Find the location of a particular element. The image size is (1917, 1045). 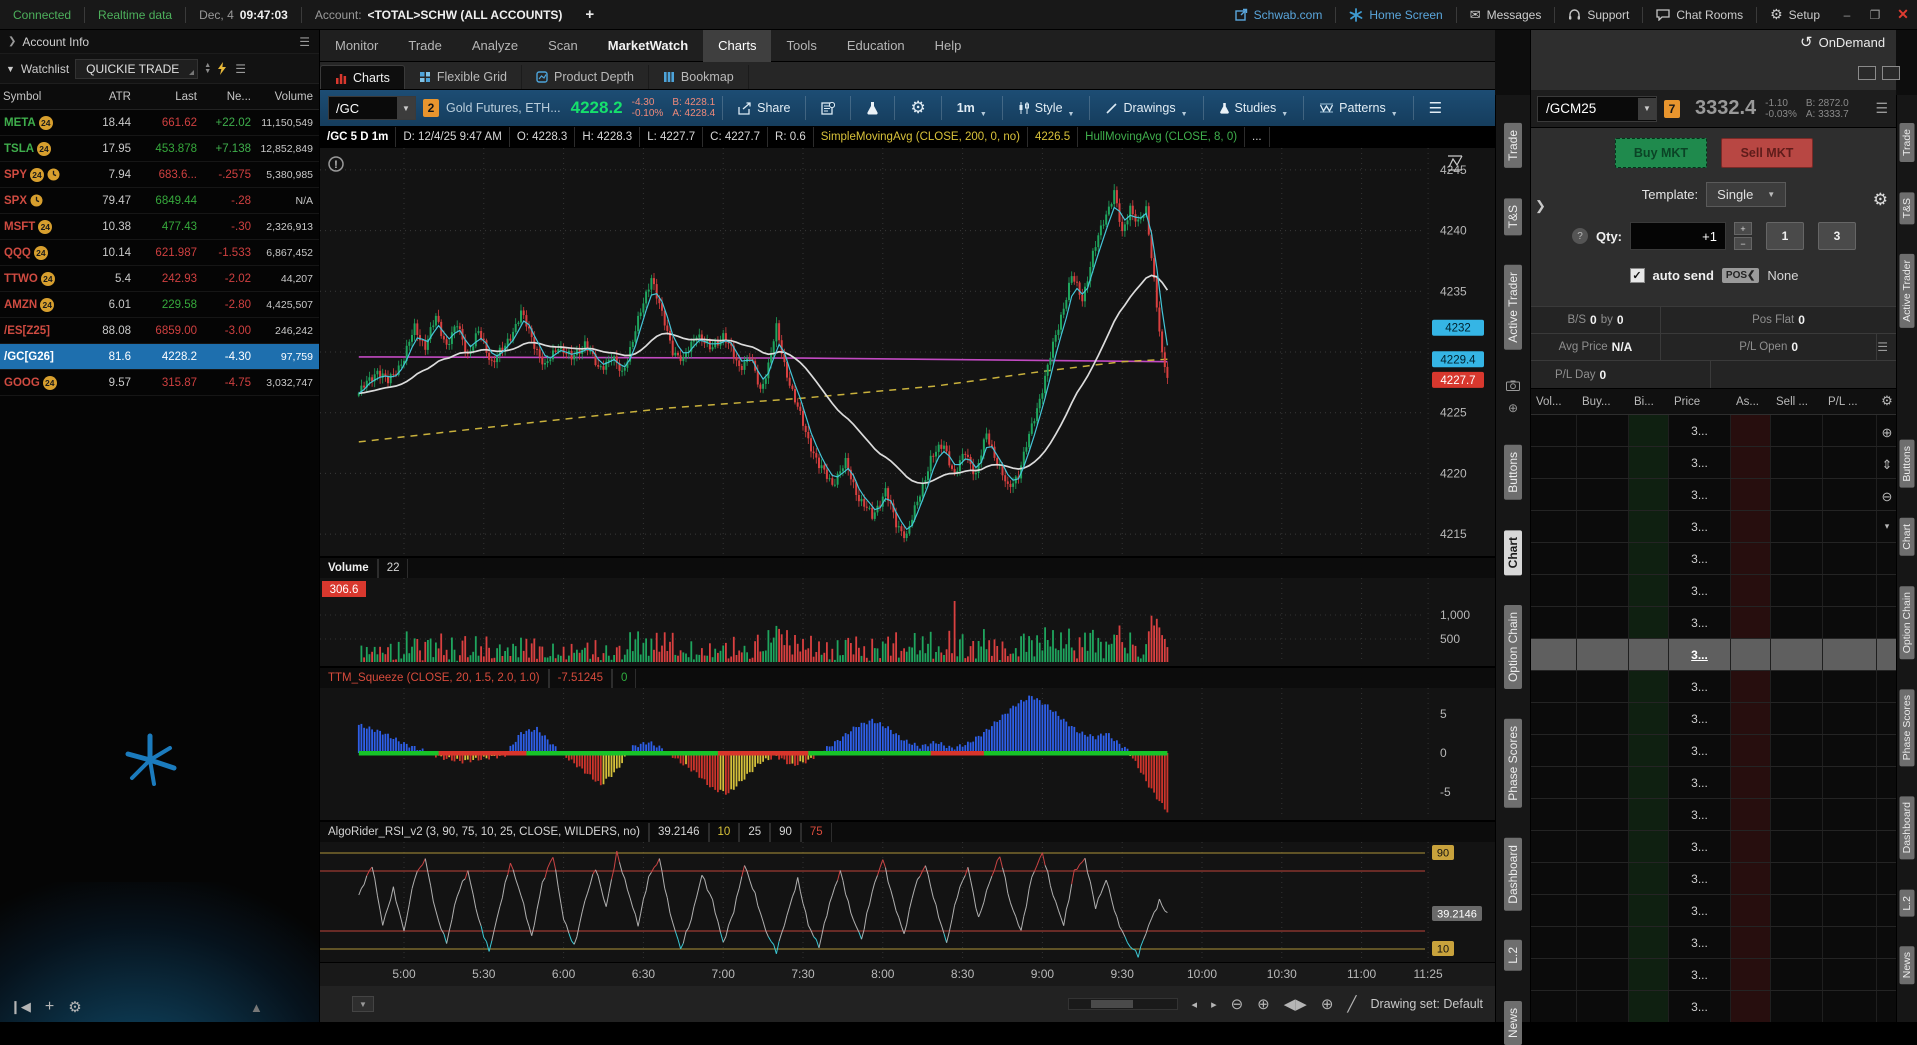

menu-monitor: Monitor is located at coordinates (356, 46).